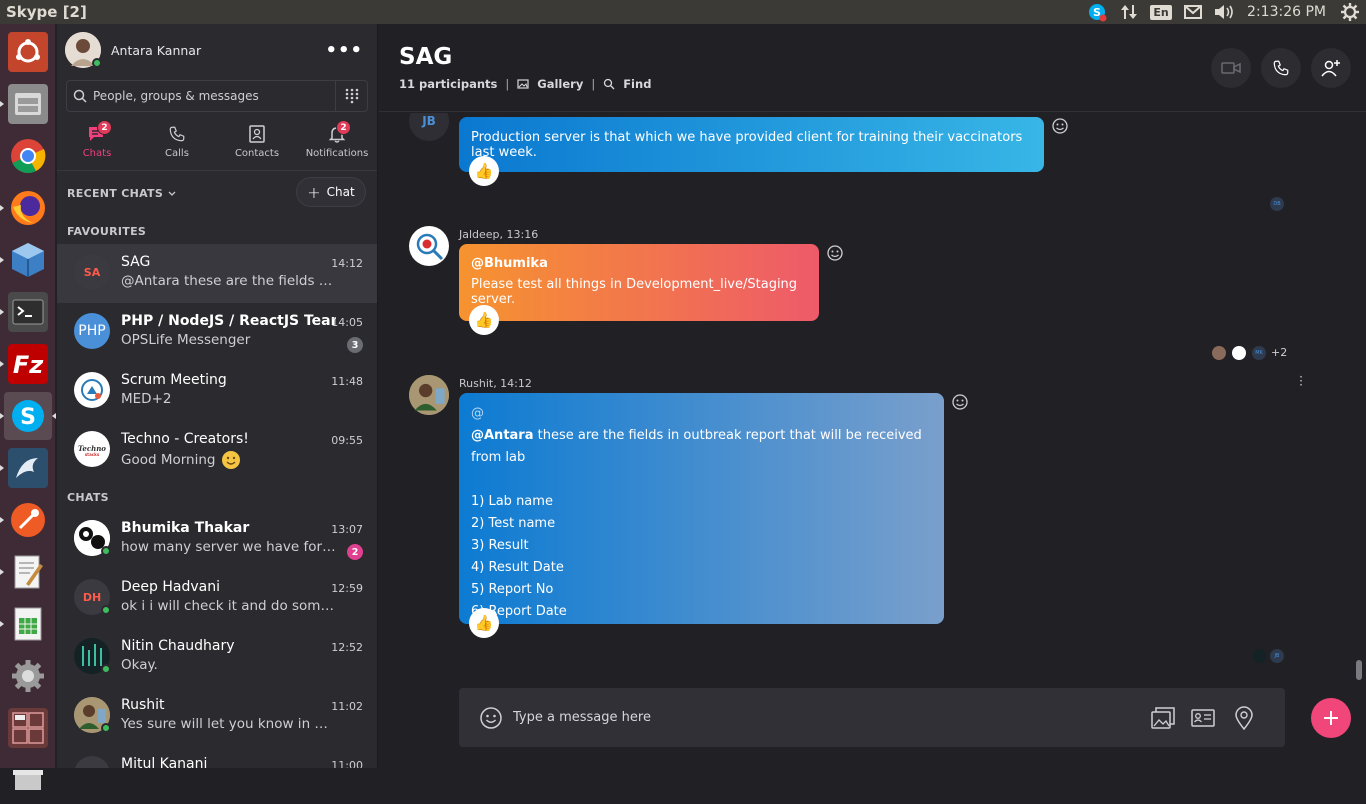 This screenshot has width=1366, height=804. I want to click on keyboard-language-icon: En, so click(1161, 12).